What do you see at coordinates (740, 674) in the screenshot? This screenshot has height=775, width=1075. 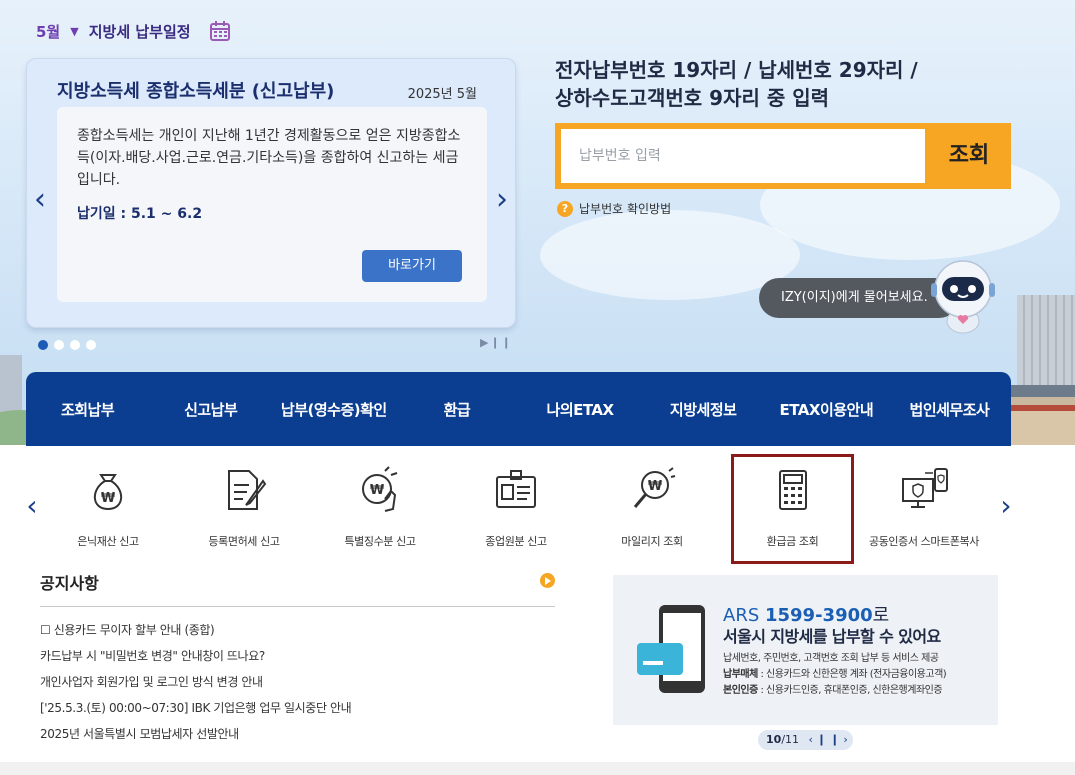 I see `ars-detail-2-label: 납부매체` at bounding box center [740, 674].